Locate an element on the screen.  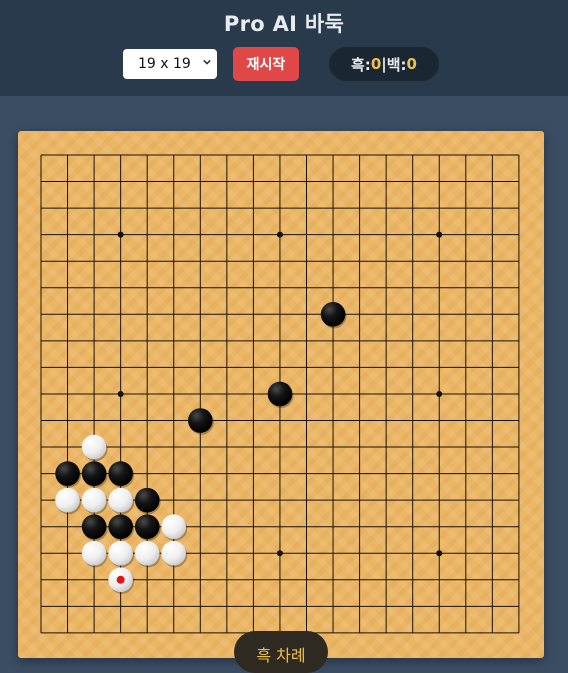
header: Pro AI 바둑 19 x 19 재시작 흑: 0 | 백: 0 is located at coordinates (284, 48).